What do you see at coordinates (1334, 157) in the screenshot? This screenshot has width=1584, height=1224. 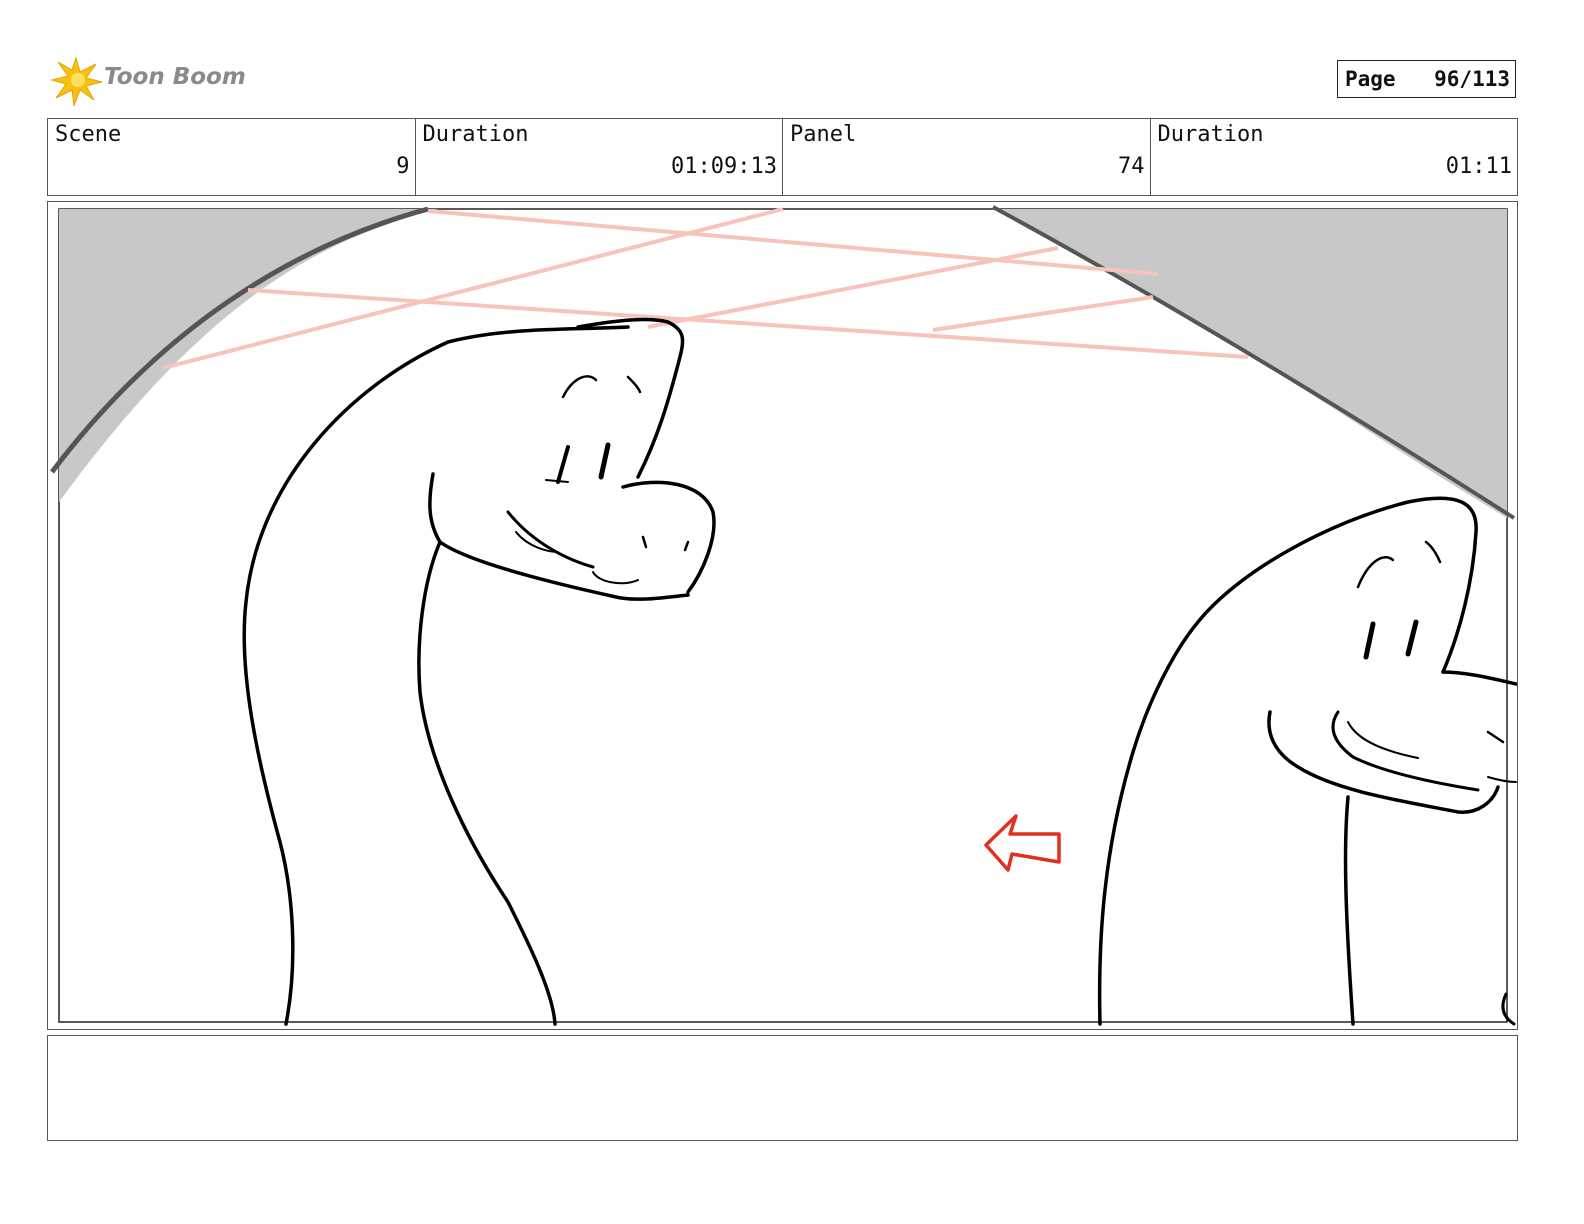 I see `panel-duration-cell: Duration 01:11` at bounding box center [1334, 157].